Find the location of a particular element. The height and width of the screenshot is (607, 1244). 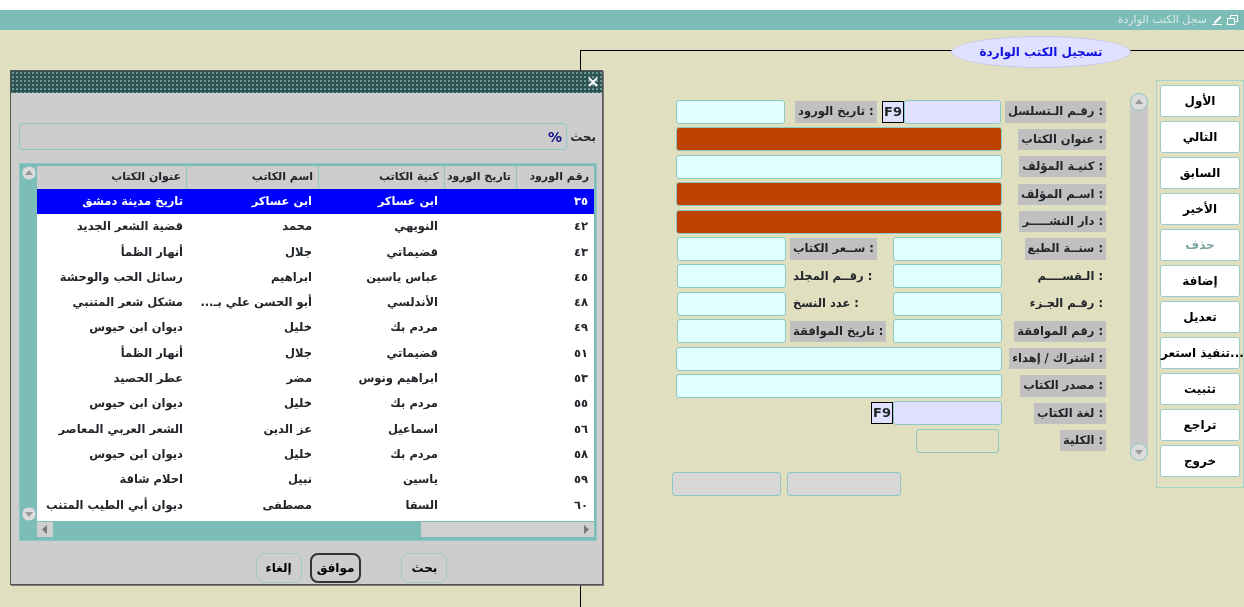

nav-button: تراجع is located at coordinates (1200, 425).